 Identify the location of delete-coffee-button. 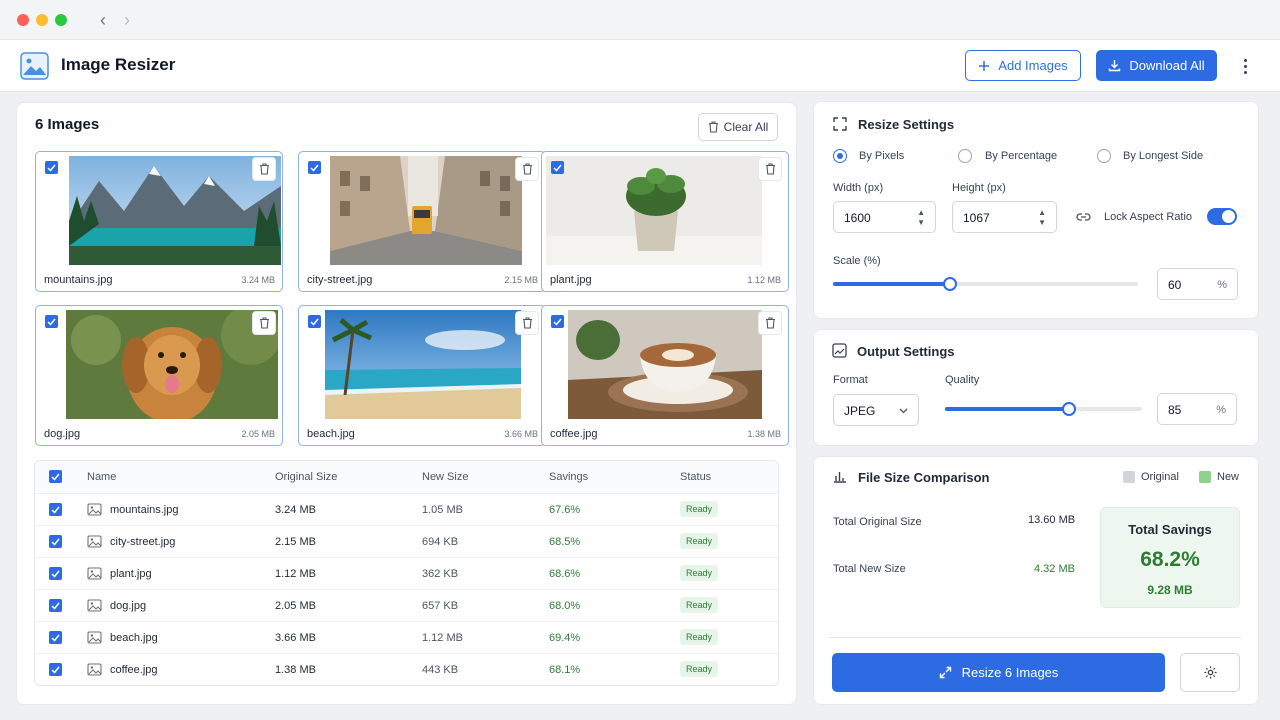
(770, 323).